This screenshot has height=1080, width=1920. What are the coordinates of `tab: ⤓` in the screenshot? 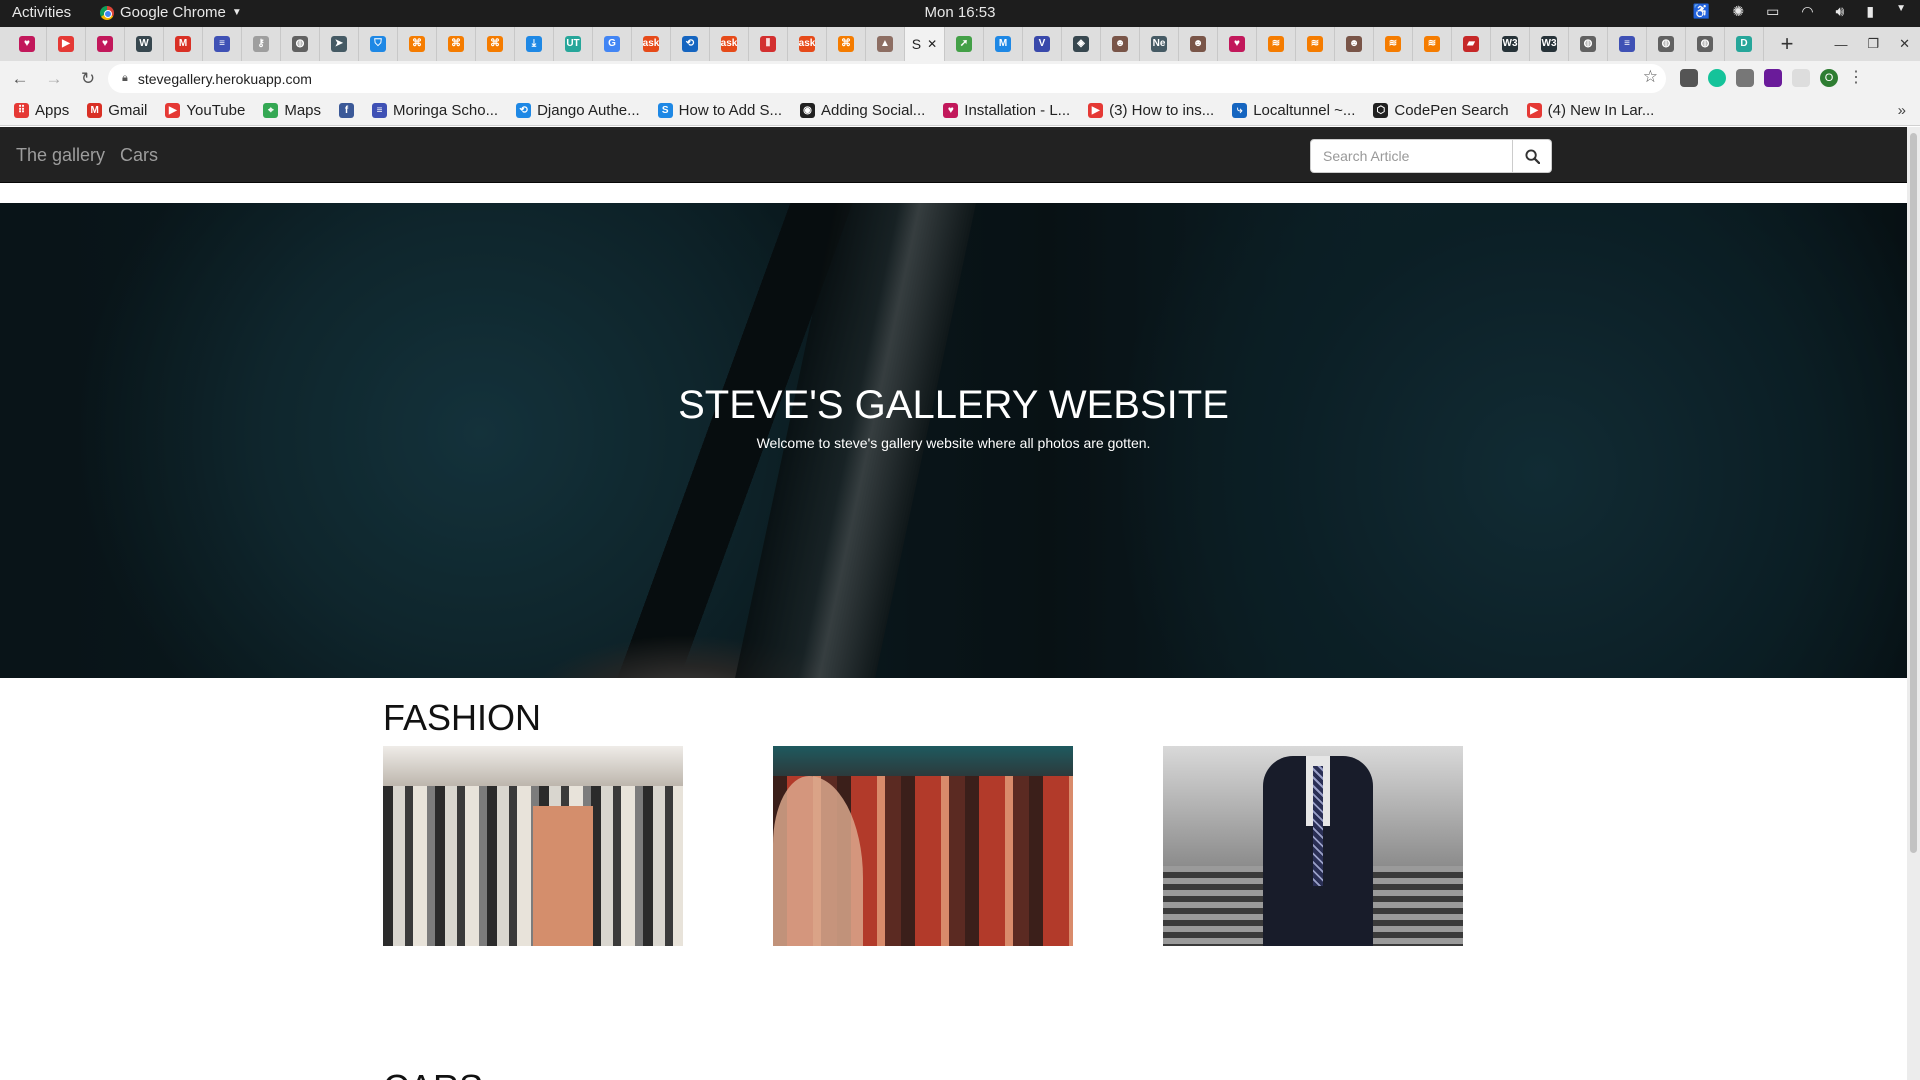 It's located at (534, 44).